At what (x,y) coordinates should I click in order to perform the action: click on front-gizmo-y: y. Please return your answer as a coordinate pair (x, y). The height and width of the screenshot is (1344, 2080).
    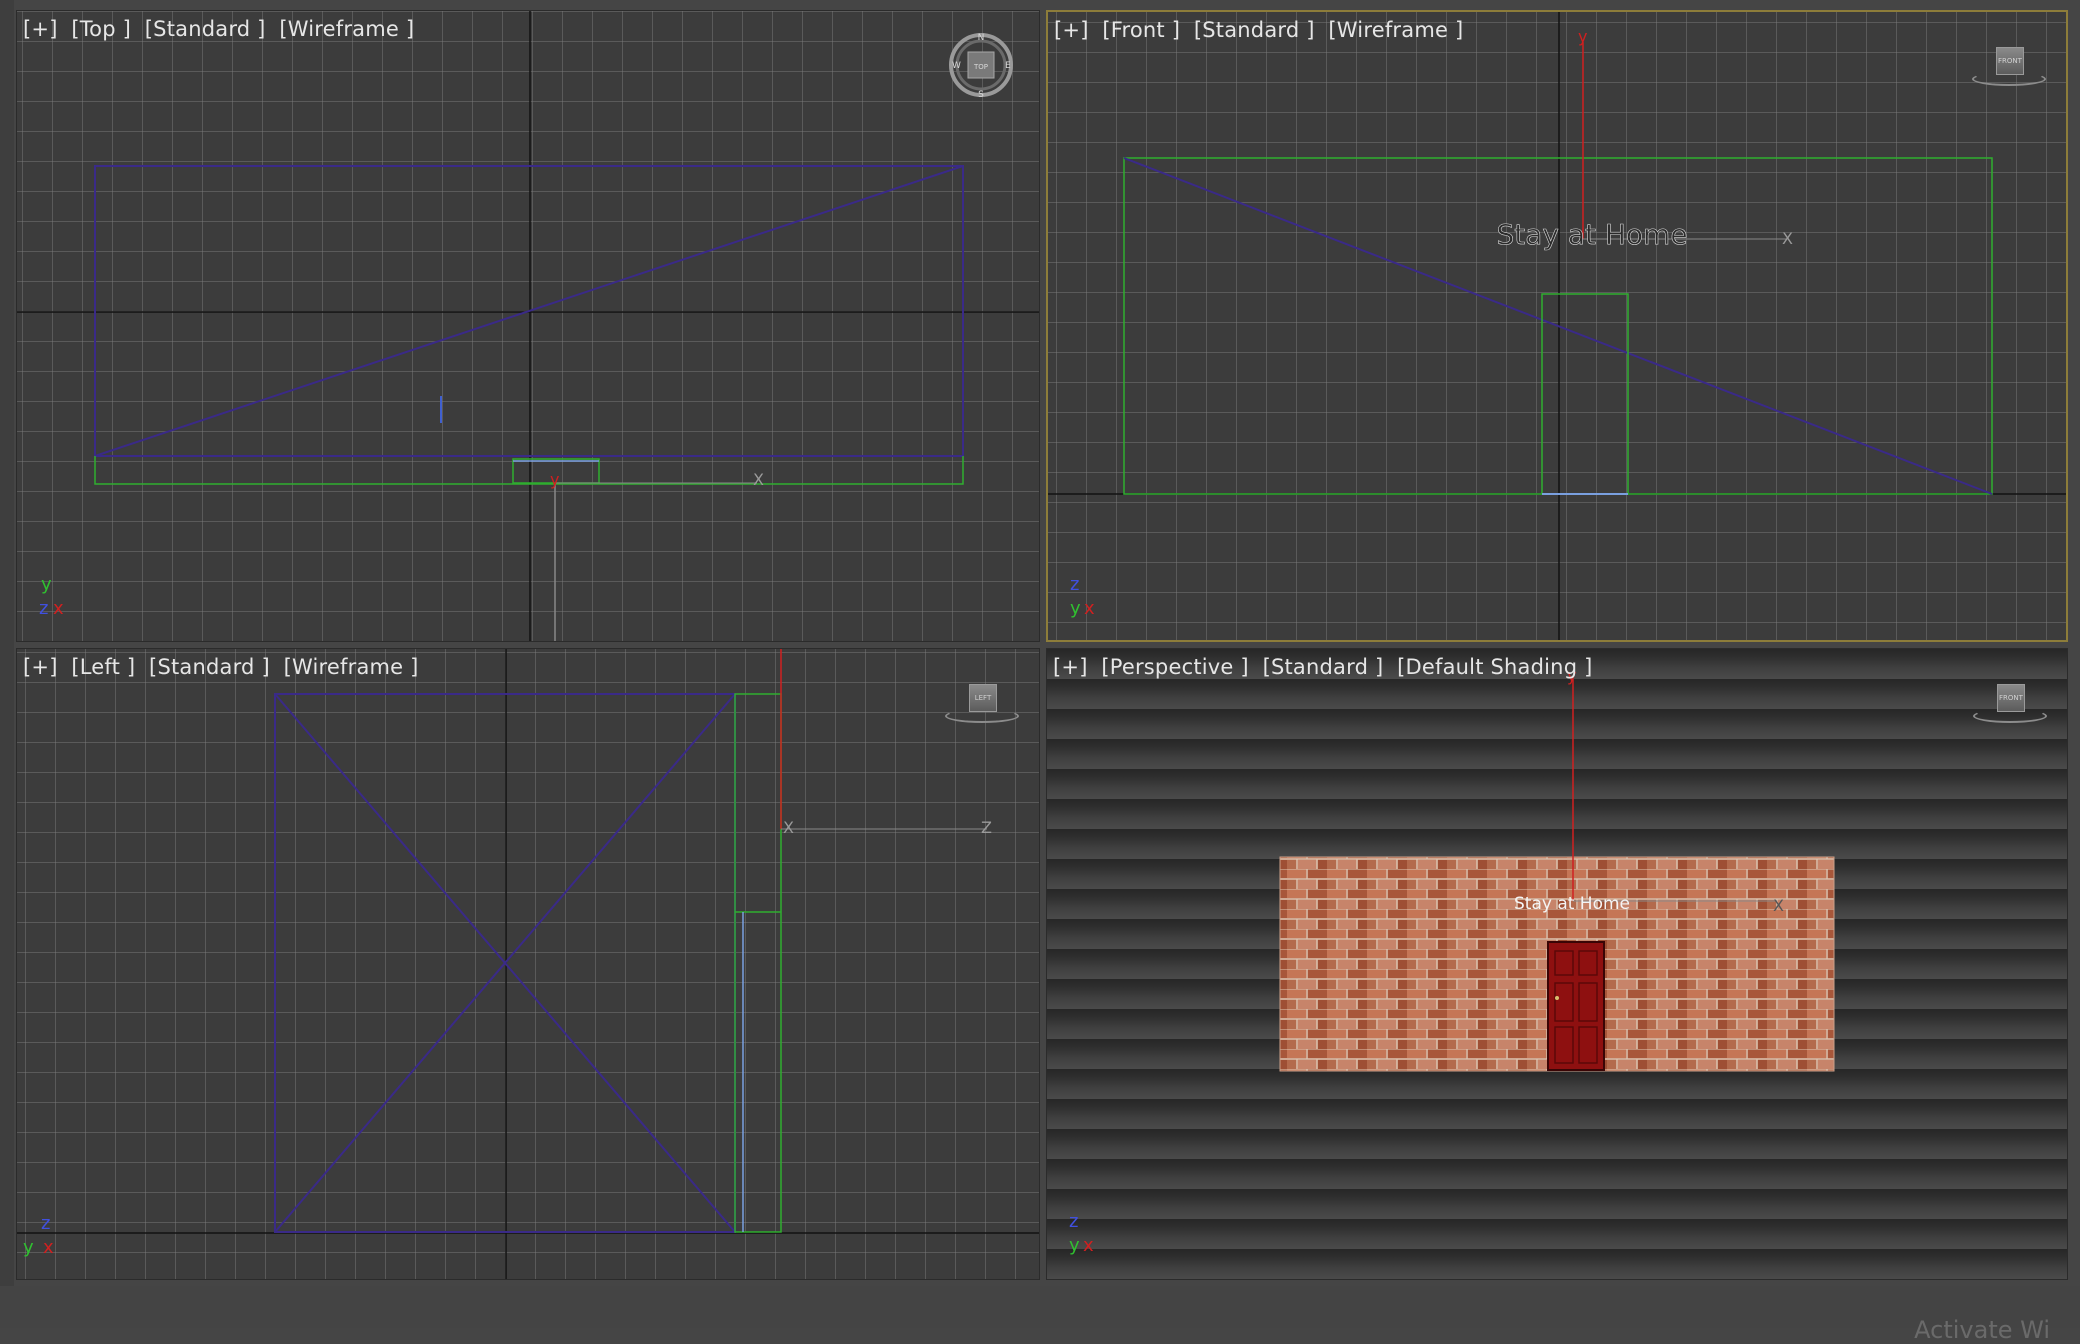
    Looking at the image, I should click on (1582, 36).